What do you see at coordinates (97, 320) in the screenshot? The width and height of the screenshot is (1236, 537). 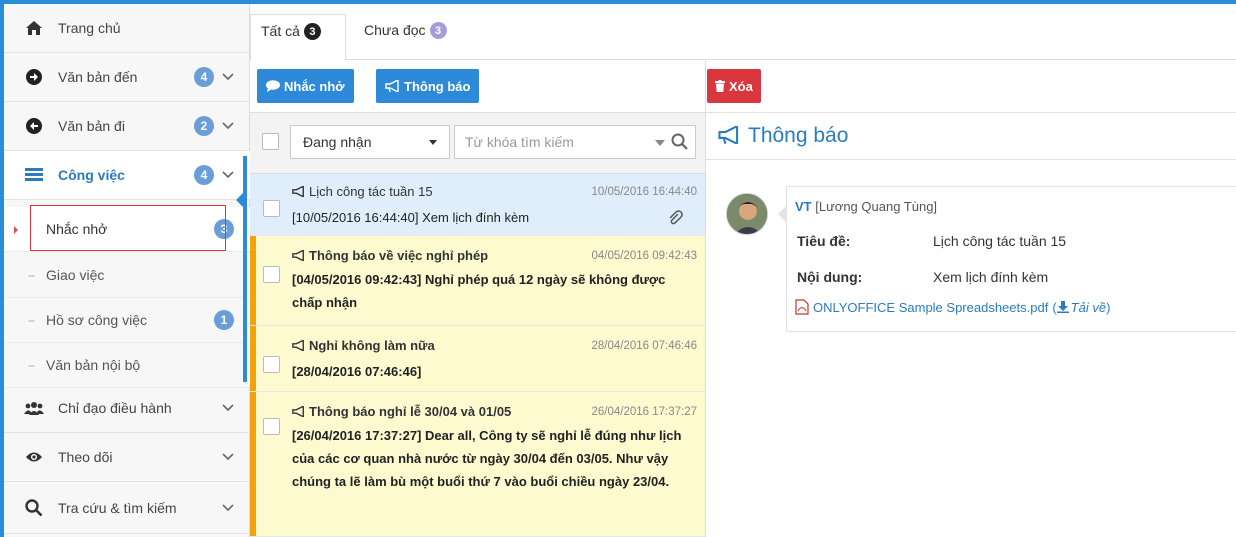 I see `sidebar-subitem-label: Hồ sơ công việc` at bounding box center [97, 320].